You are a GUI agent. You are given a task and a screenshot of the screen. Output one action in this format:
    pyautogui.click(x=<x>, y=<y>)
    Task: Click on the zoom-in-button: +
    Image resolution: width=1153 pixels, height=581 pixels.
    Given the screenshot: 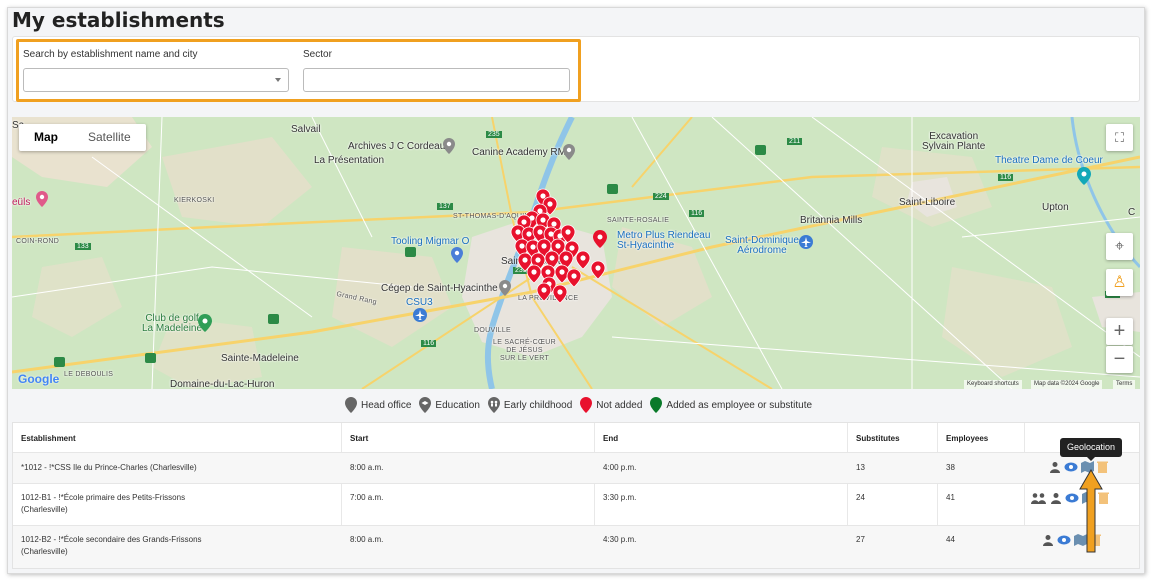 What is the action you would take?
    pyautogui.click(x=1119, y=331)
    